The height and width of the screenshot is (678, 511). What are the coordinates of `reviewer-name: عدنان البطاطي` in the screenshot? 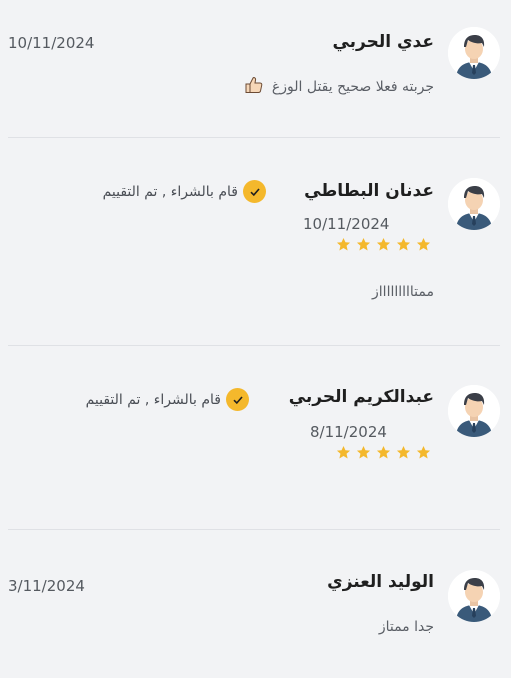 It's located at (369, 191).